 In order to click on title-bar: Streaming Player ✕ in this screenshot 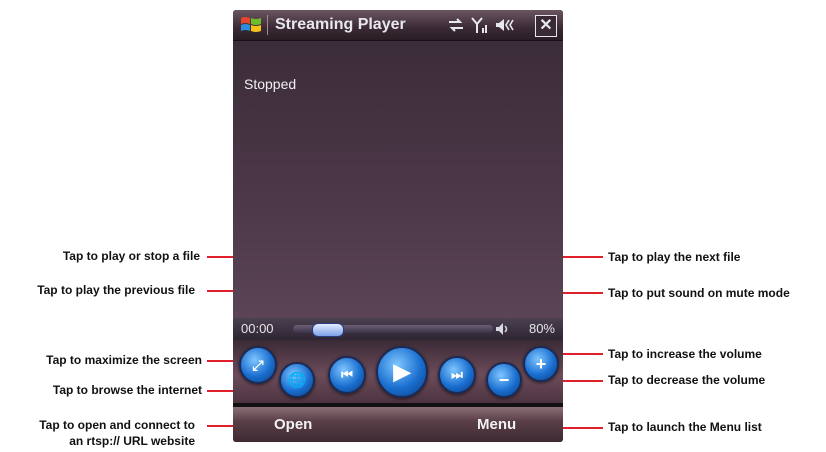, I will do `click(398, 25)`.